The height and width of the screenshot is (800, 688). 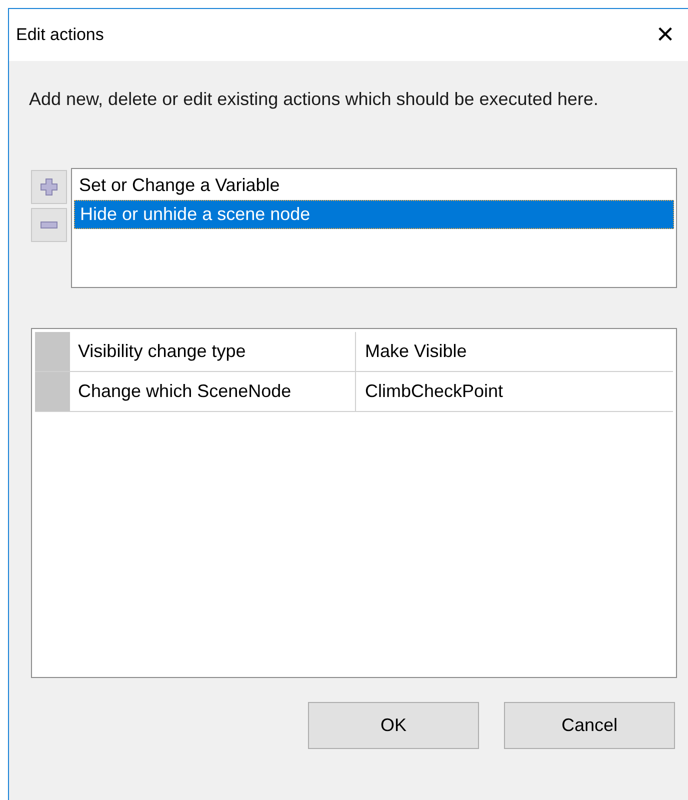 I want to click on property-name: Change which SceneNode, so click(x=213, y=391).